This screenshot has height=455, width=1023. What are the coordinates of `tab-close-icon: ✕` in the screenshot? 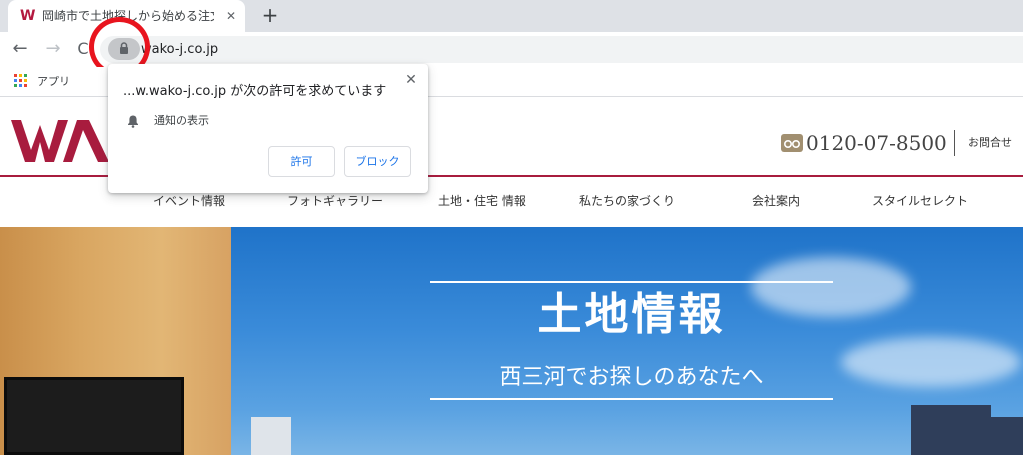 It's located at (231, 16).